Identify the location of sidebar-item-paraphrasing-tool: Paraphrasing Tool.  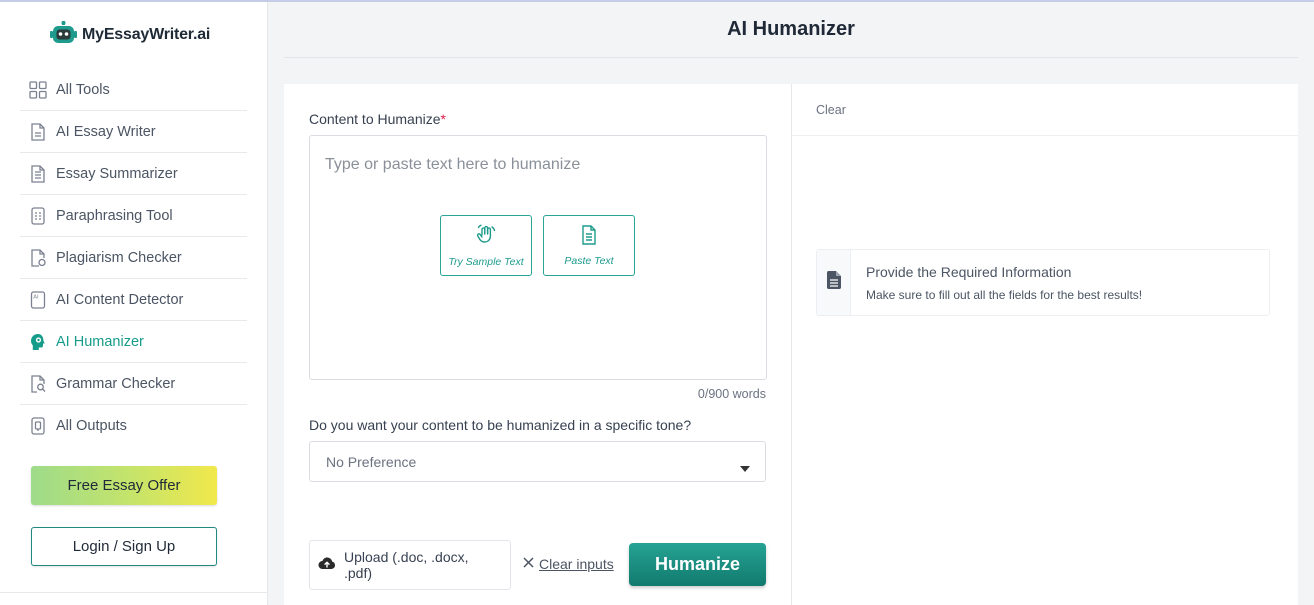
(133, 216).